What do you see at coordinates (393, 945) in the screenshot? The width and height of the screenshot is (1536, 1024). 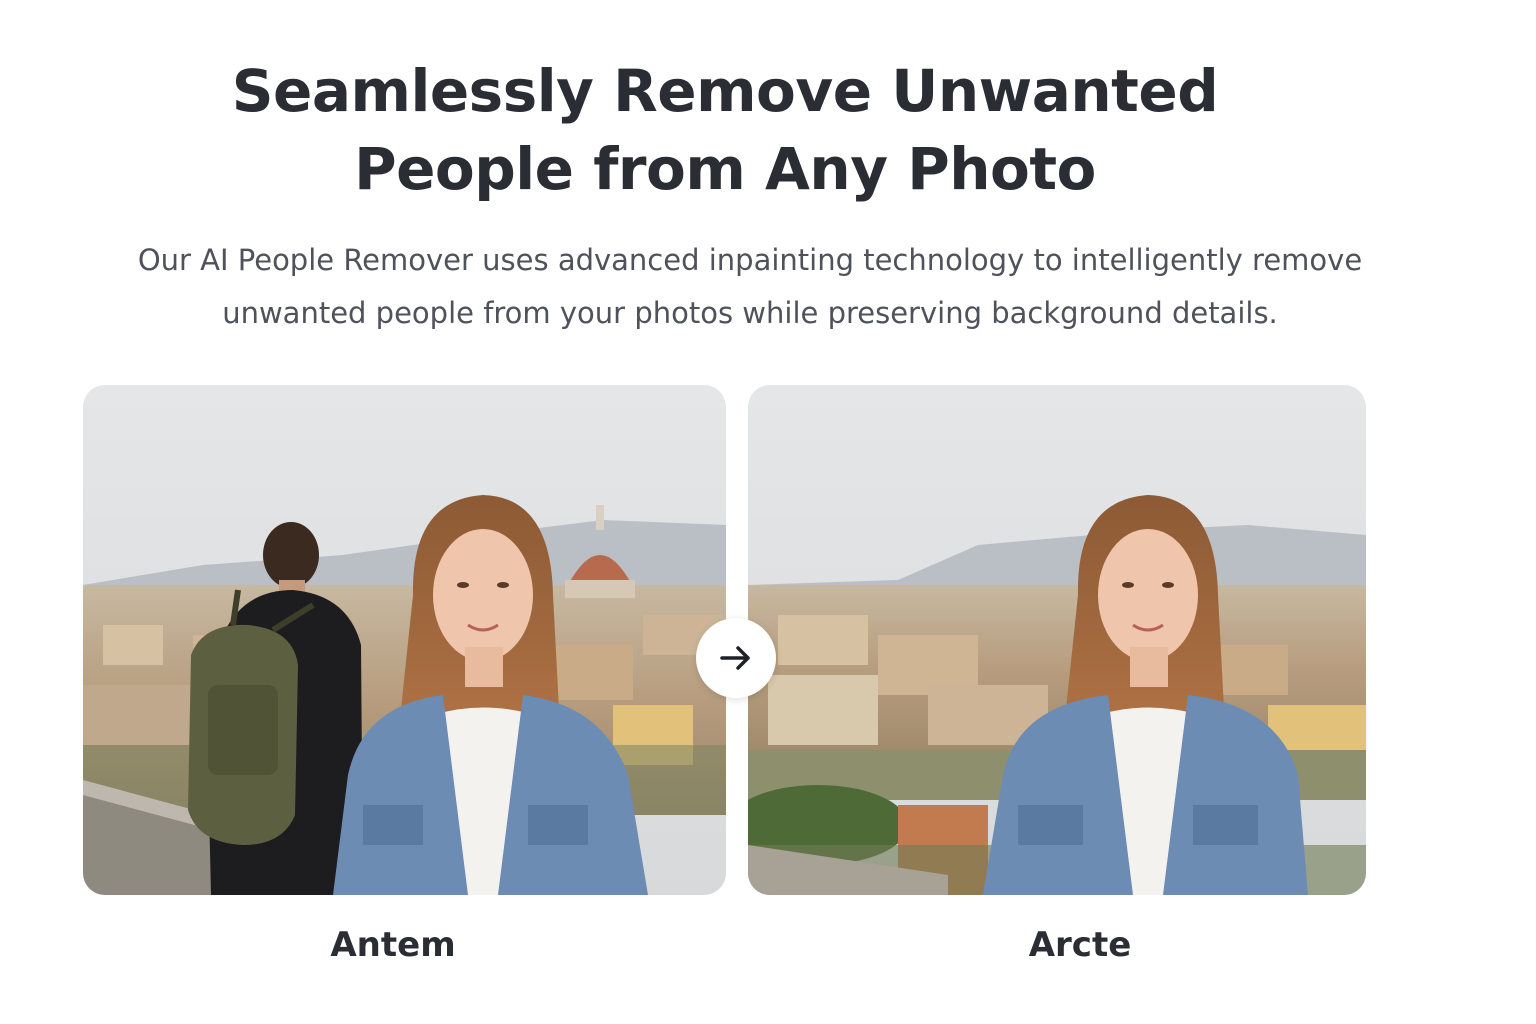 I see `before-label: Antem` at bounding box center [393, 945].